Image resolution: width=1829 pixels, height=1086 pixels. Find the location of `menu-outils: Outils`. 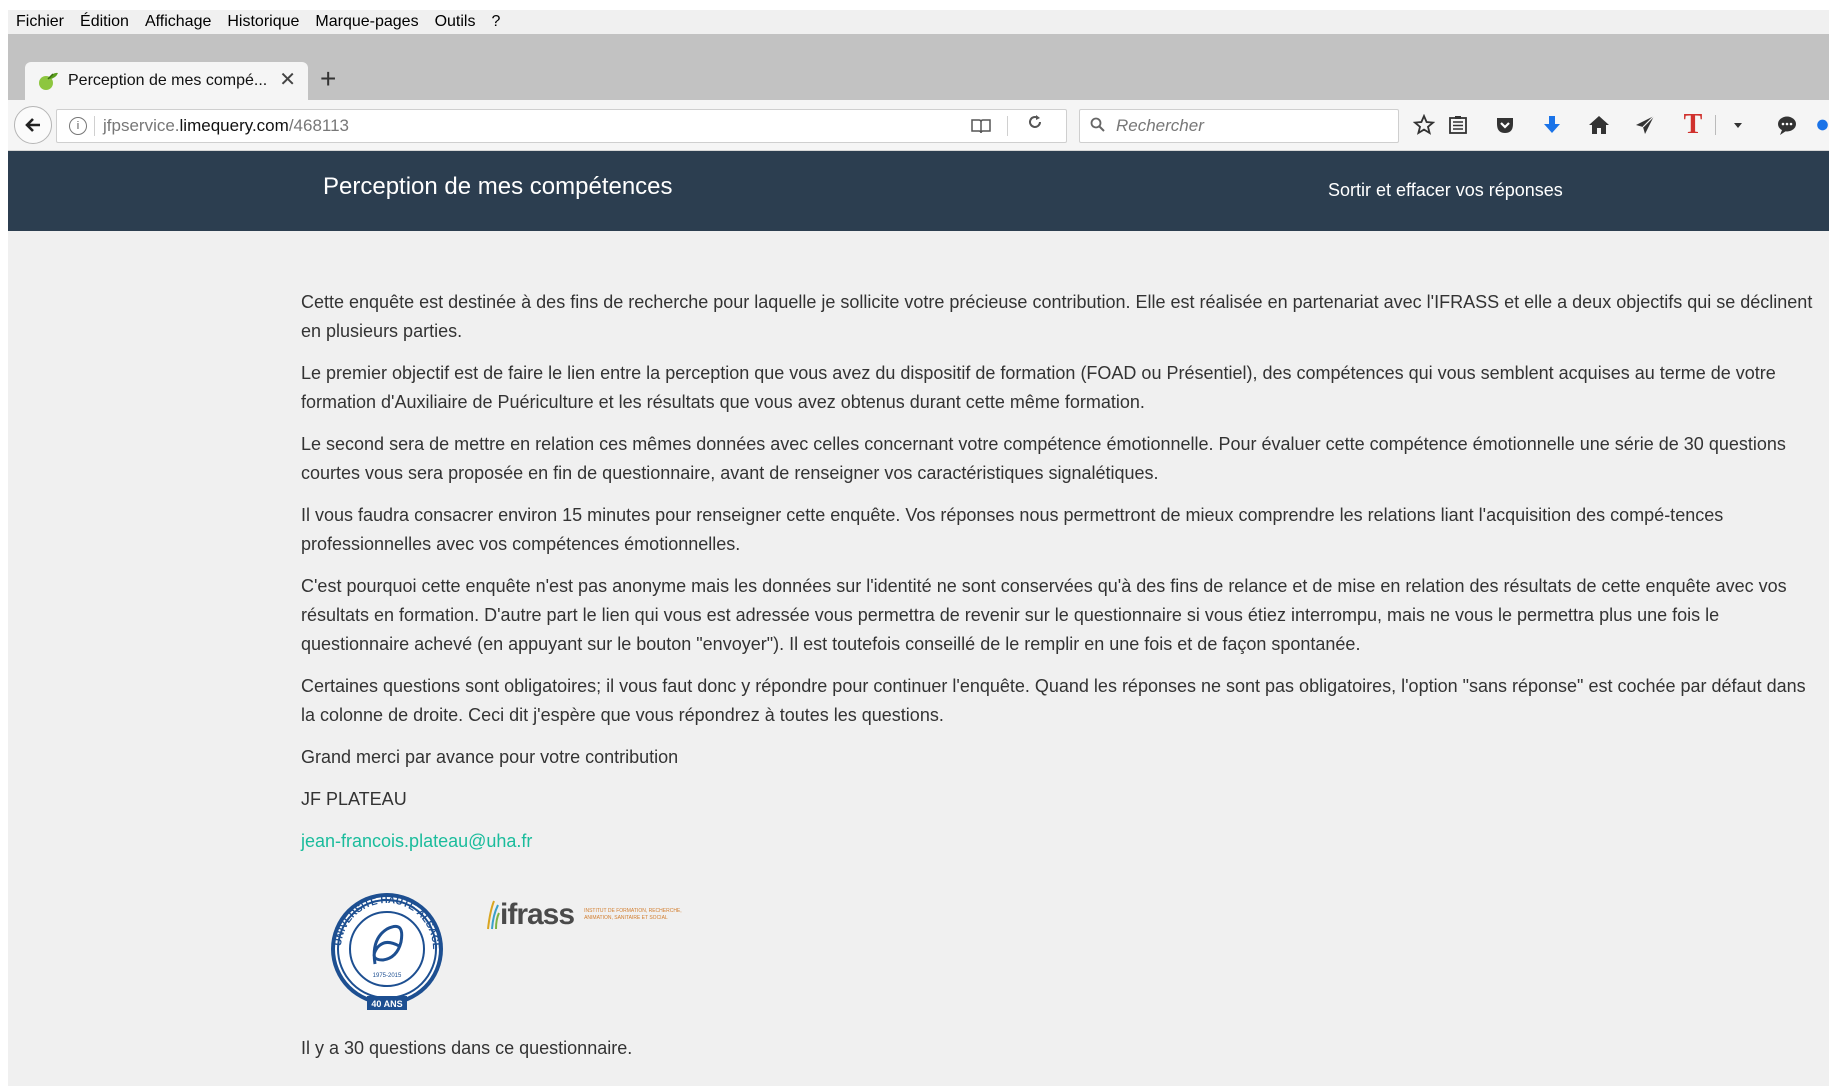

menu-outils: Outils is located at coordinates (455, 22).